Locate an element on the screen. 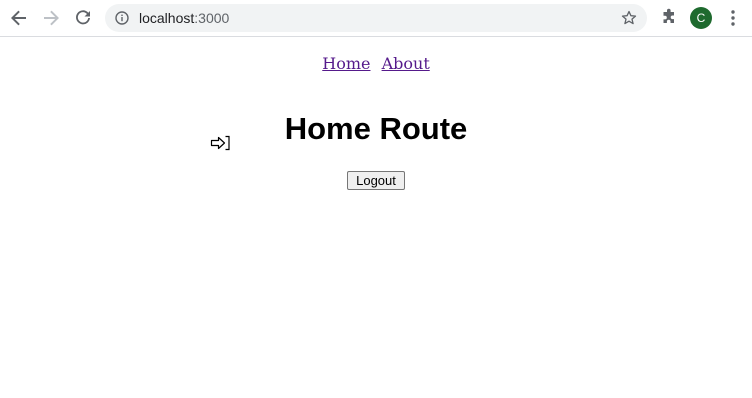 Image resolution: width=752 pixels, height=398 pixels. address-bar: localhost:3000 is located at coordinates (376, 18).